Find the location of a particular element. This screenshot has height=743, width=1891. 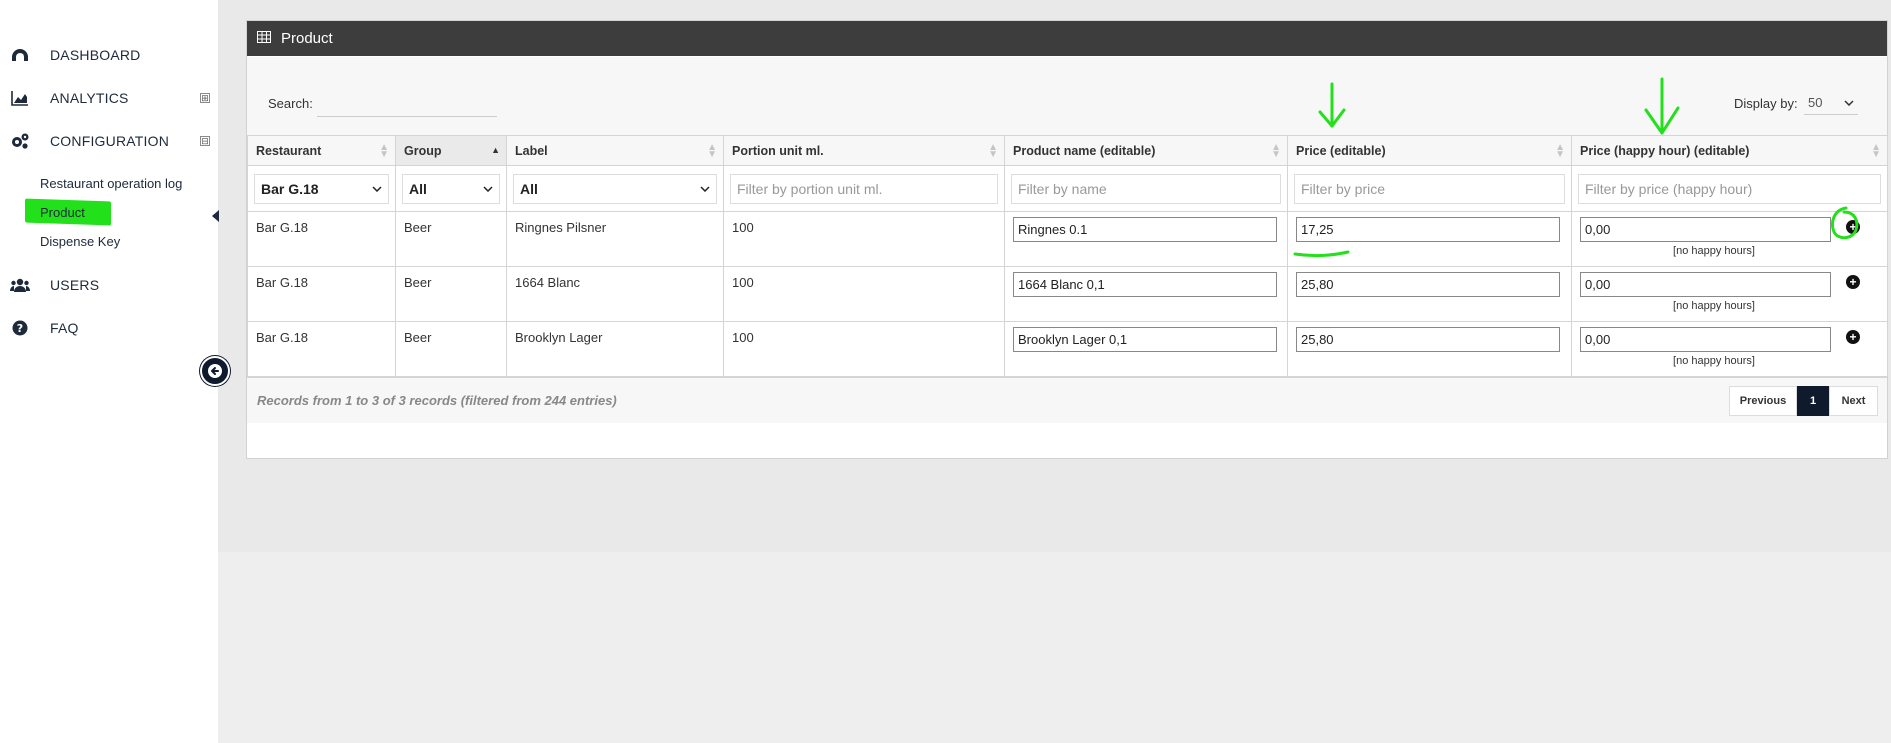

subnav-dispense-key: Dispense Key is located at coordinates (80, 241).